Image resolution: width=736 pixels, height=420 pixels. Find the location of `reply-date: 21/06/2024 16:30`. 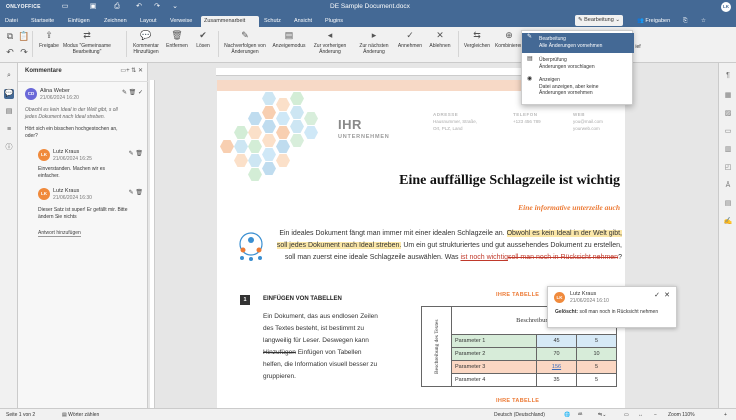

reply-date: 21/06/2024 16:30 is located at coordinates (72, 198).